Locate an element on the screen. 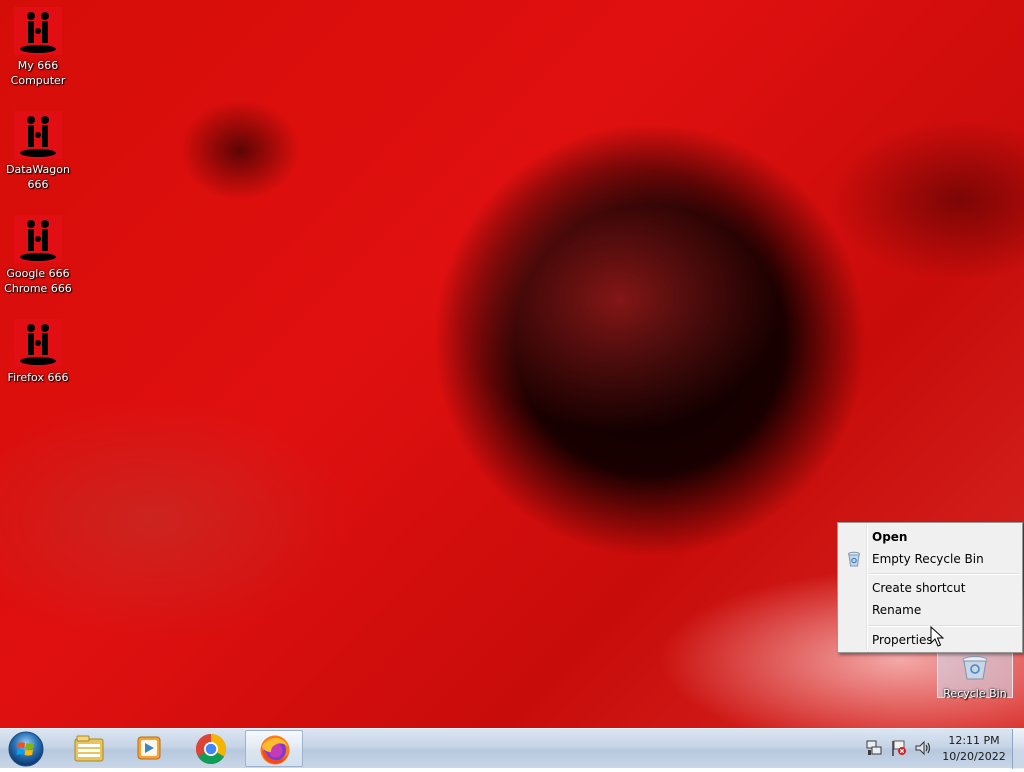  desktop-icon-recycle-bin: Recycle Bin is located at coordinates (975, 675).